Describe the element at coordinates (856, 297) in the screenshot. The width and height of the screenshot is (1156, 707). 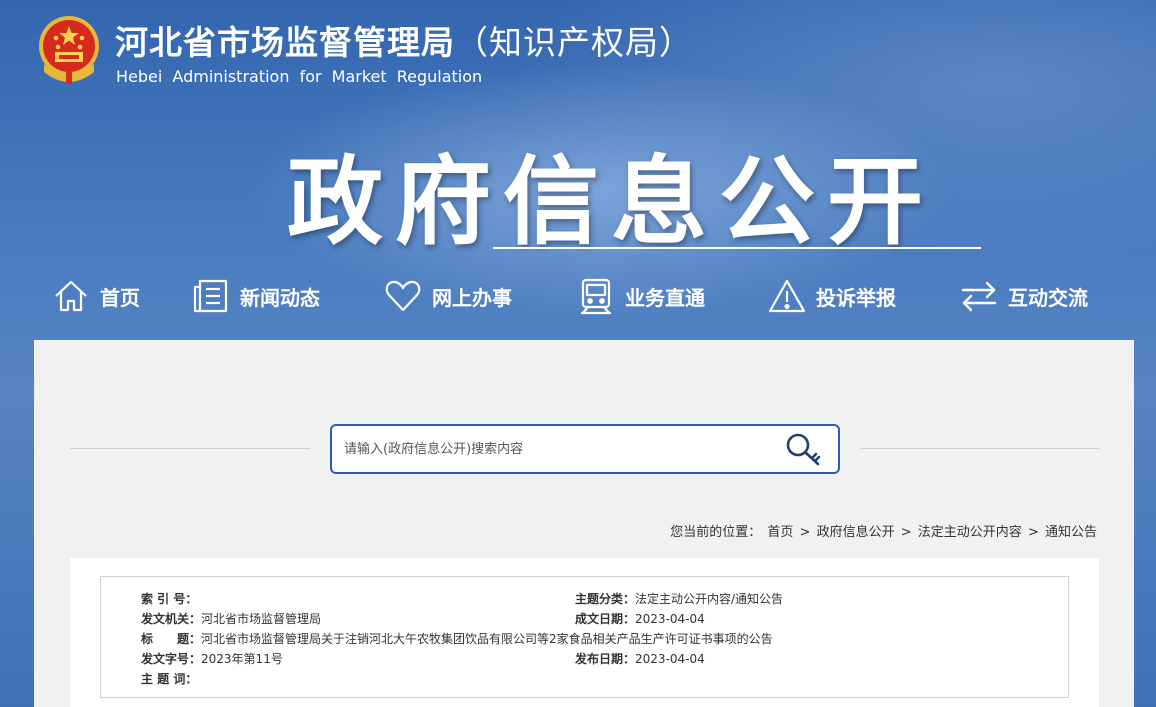
I see `nav-label: 投诉举报` at that location.